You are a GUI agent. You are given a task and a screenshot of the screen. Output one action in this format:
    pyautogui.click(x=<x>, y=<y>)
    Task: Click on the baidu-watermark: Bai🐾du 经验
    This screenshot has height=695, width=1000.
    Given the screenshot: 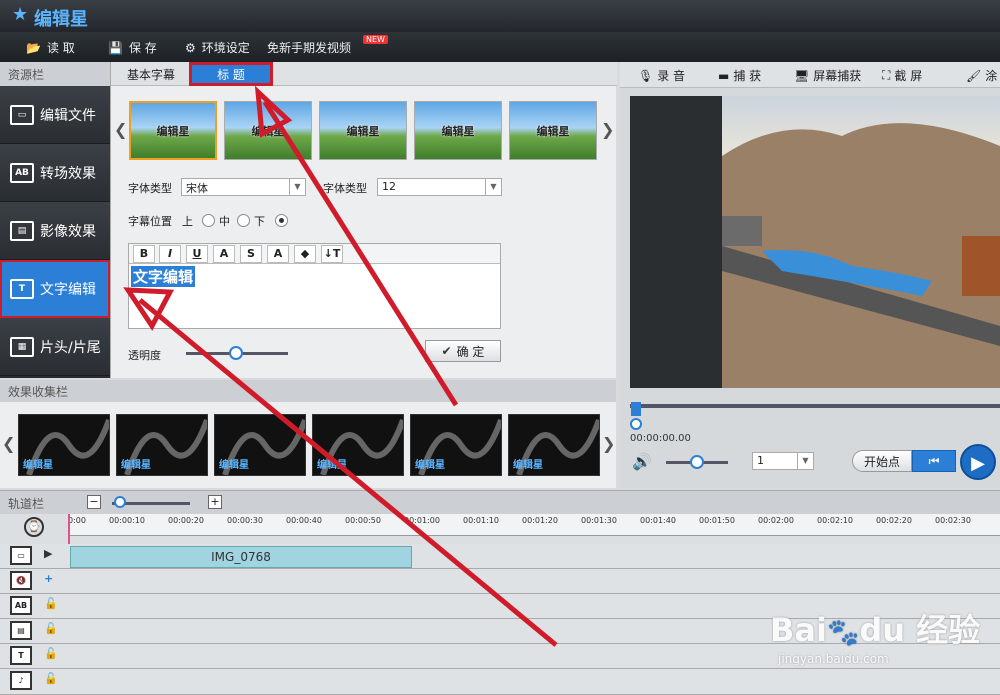 What is the action you would take?
    pyautogui.click(x=875, y=630)
    